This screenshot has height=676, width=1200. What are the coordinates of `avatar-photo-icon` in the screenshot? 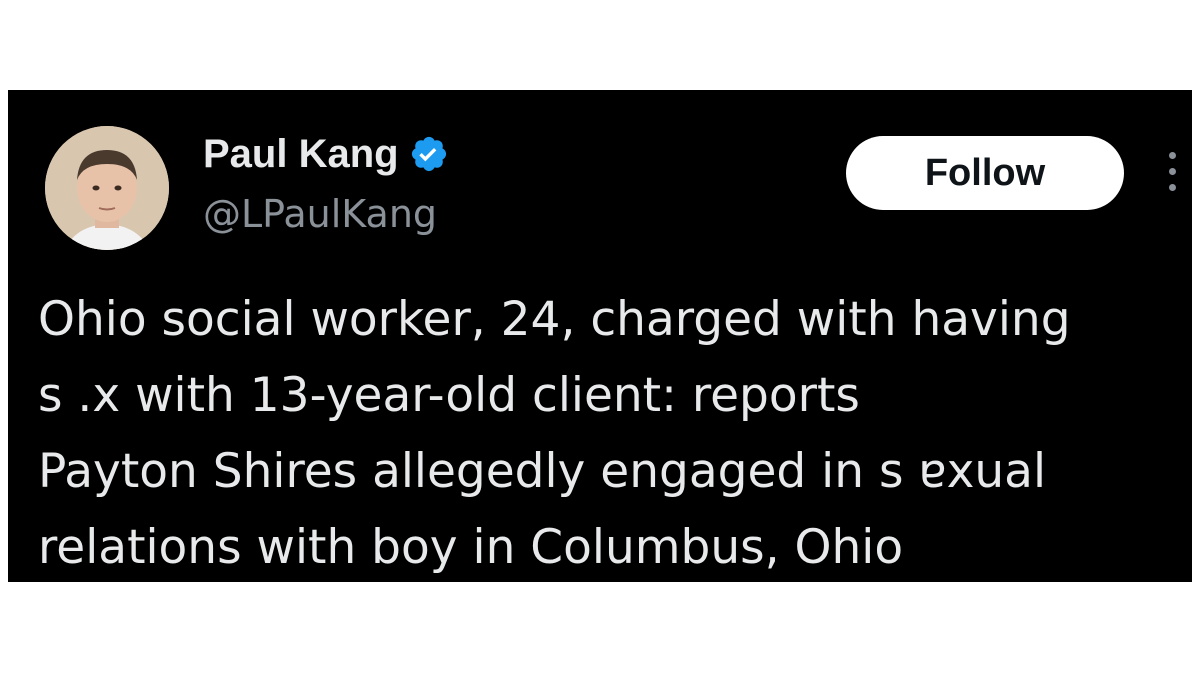 It's located at (107, 188).